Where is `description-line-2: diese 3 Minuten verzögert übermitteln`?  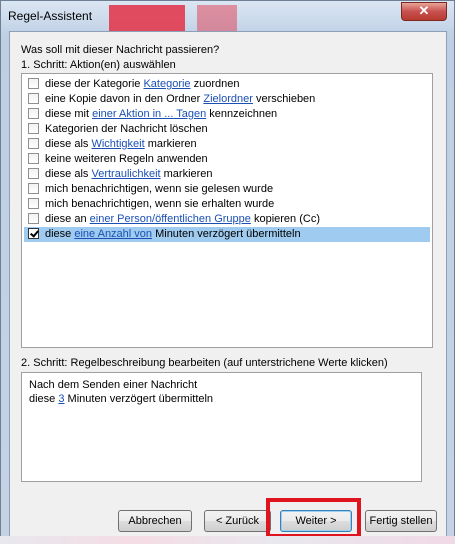
description-line-2: diese 3 Minuten verzögert übermitteln is located at coordinates (121, 399).